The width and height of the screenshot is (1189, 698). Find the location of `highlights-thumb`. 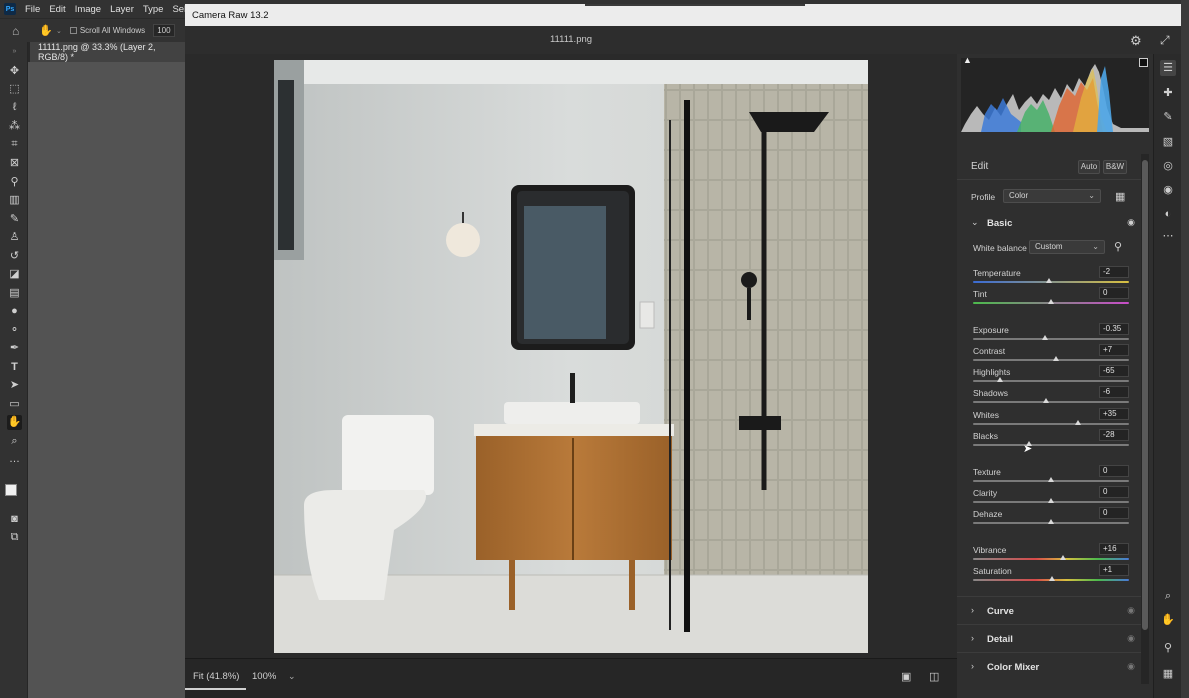

highlights-thumb is located at coordinates (1000, 379).